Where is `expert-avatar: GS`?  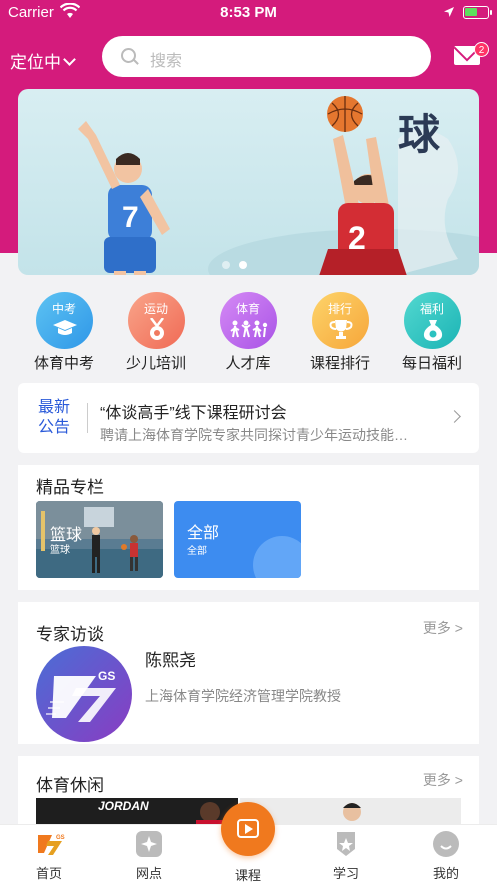 expert-avatar: GS is located at coordinates (84, 694).